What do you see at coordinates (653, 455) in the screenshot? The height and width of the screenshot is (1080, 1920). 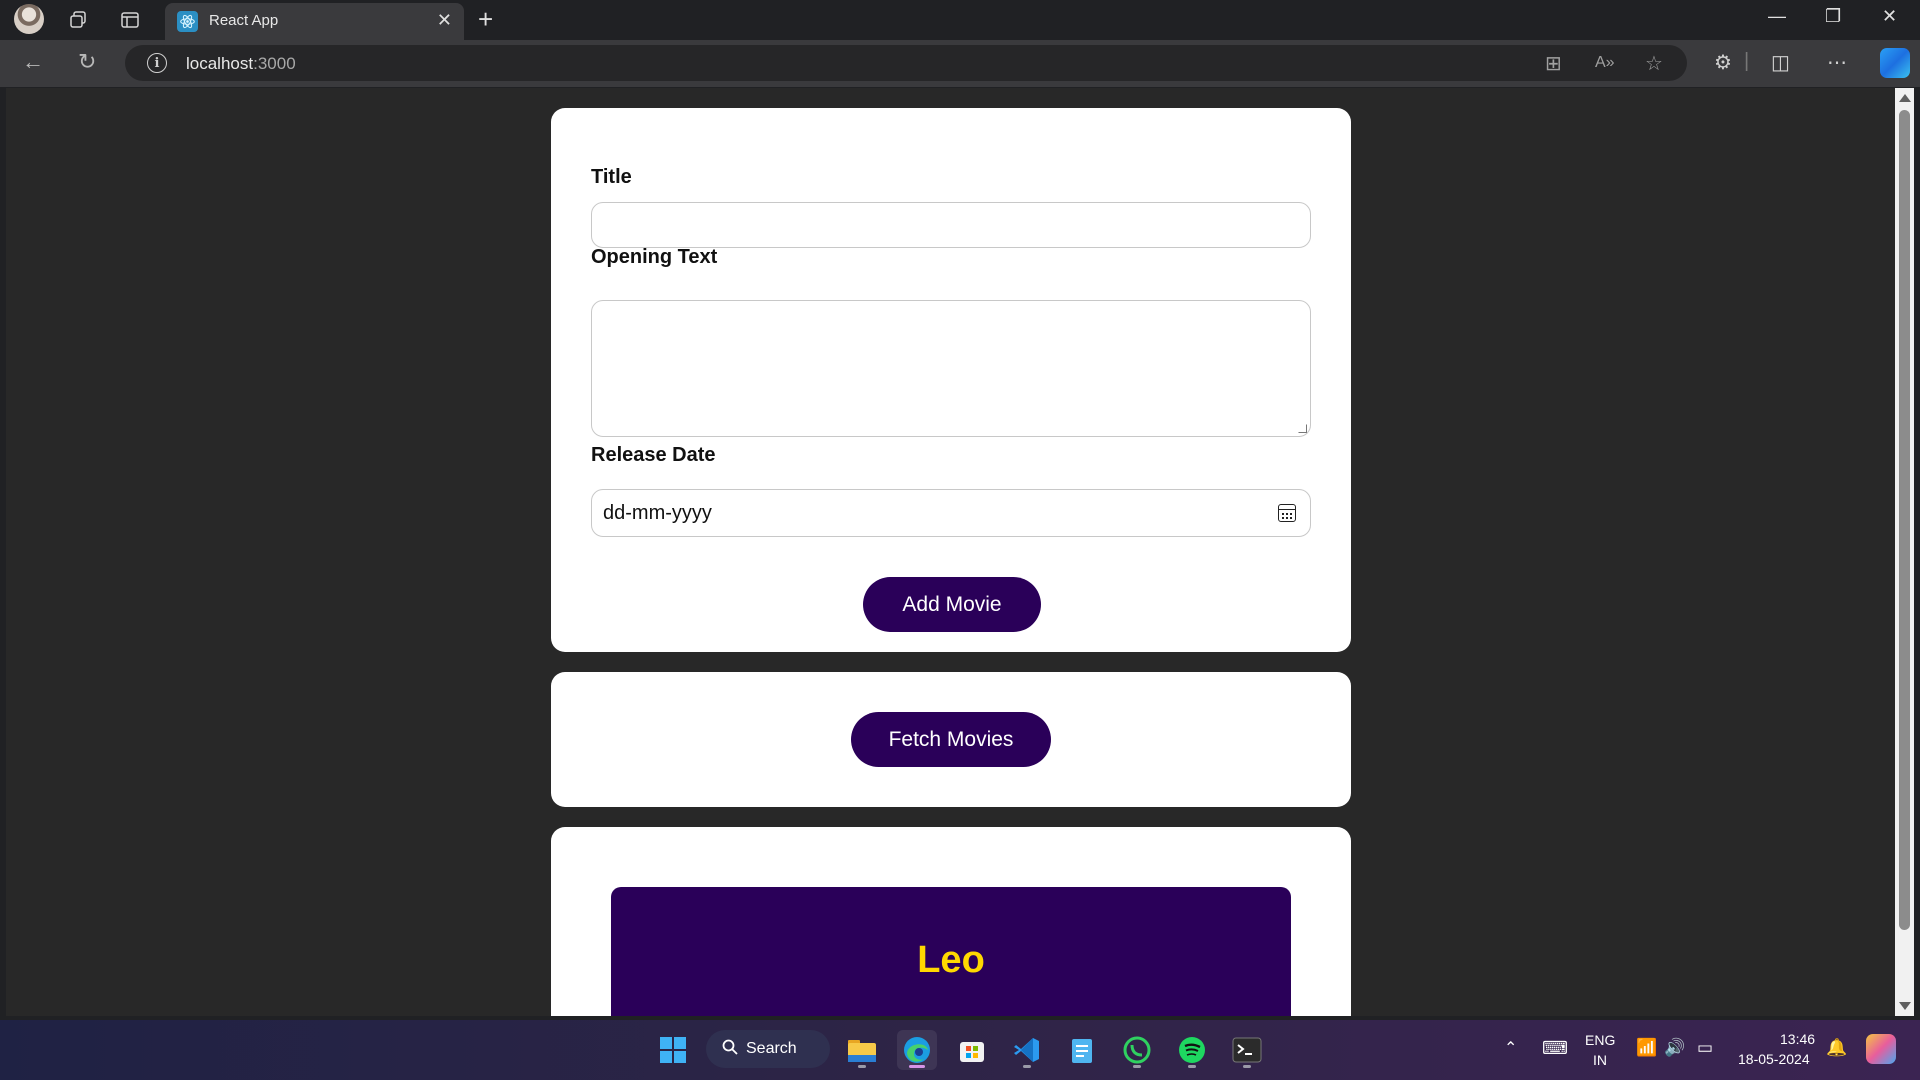 I see `release-date-label: Release Date` at bounding box center [653, 455].